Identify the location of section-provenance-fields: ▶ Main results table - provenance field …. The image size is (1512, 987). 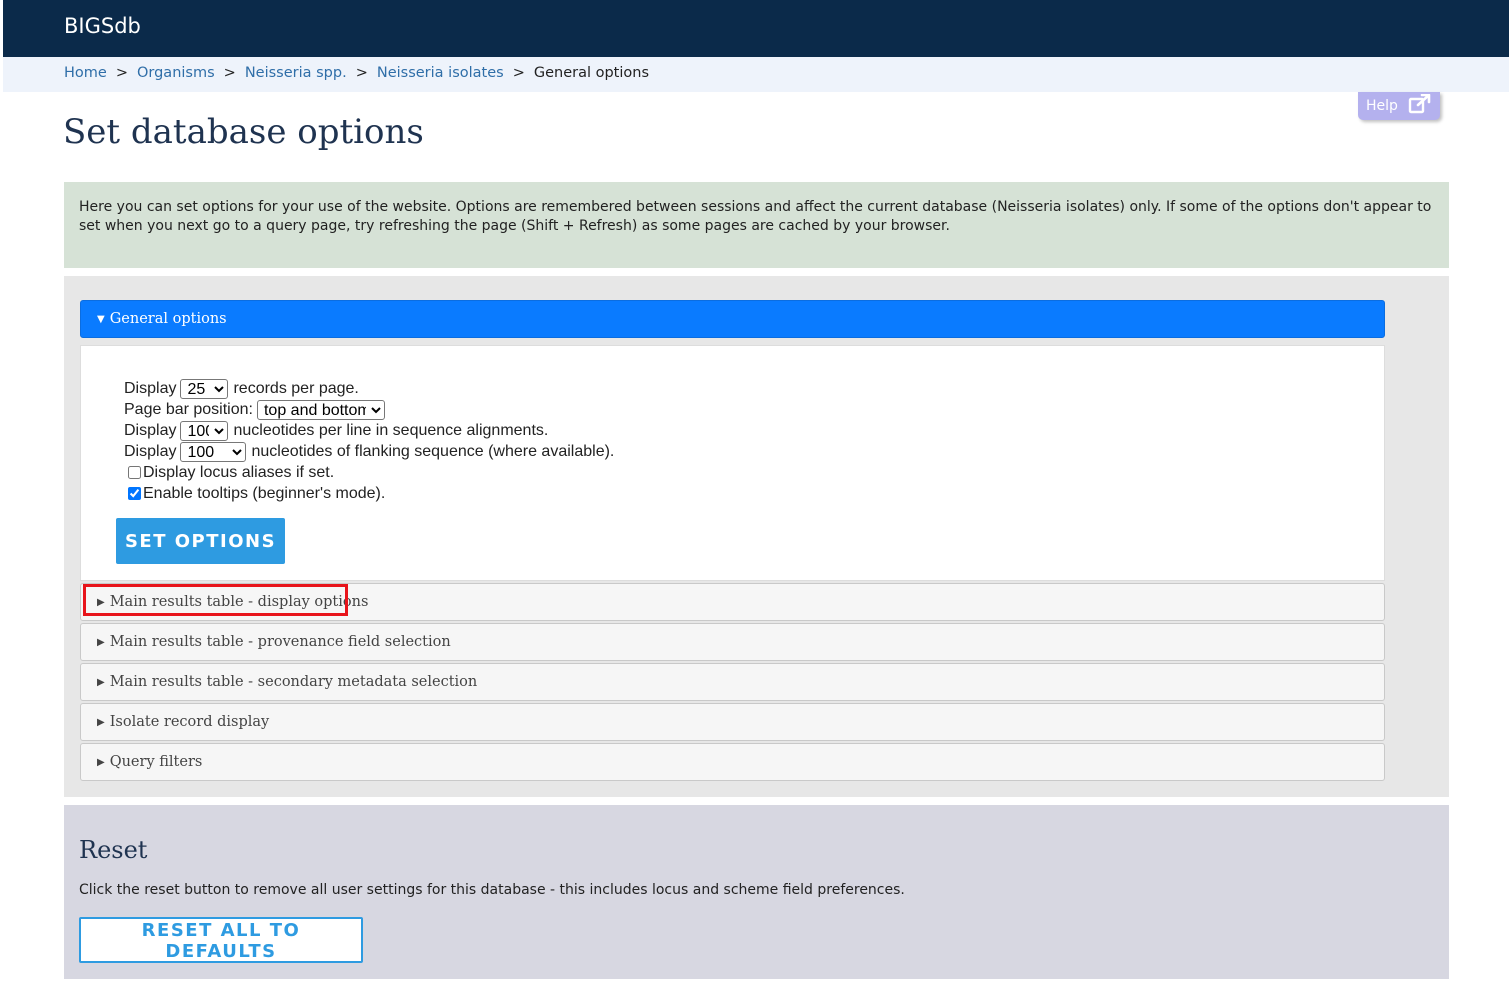
(732, 642).